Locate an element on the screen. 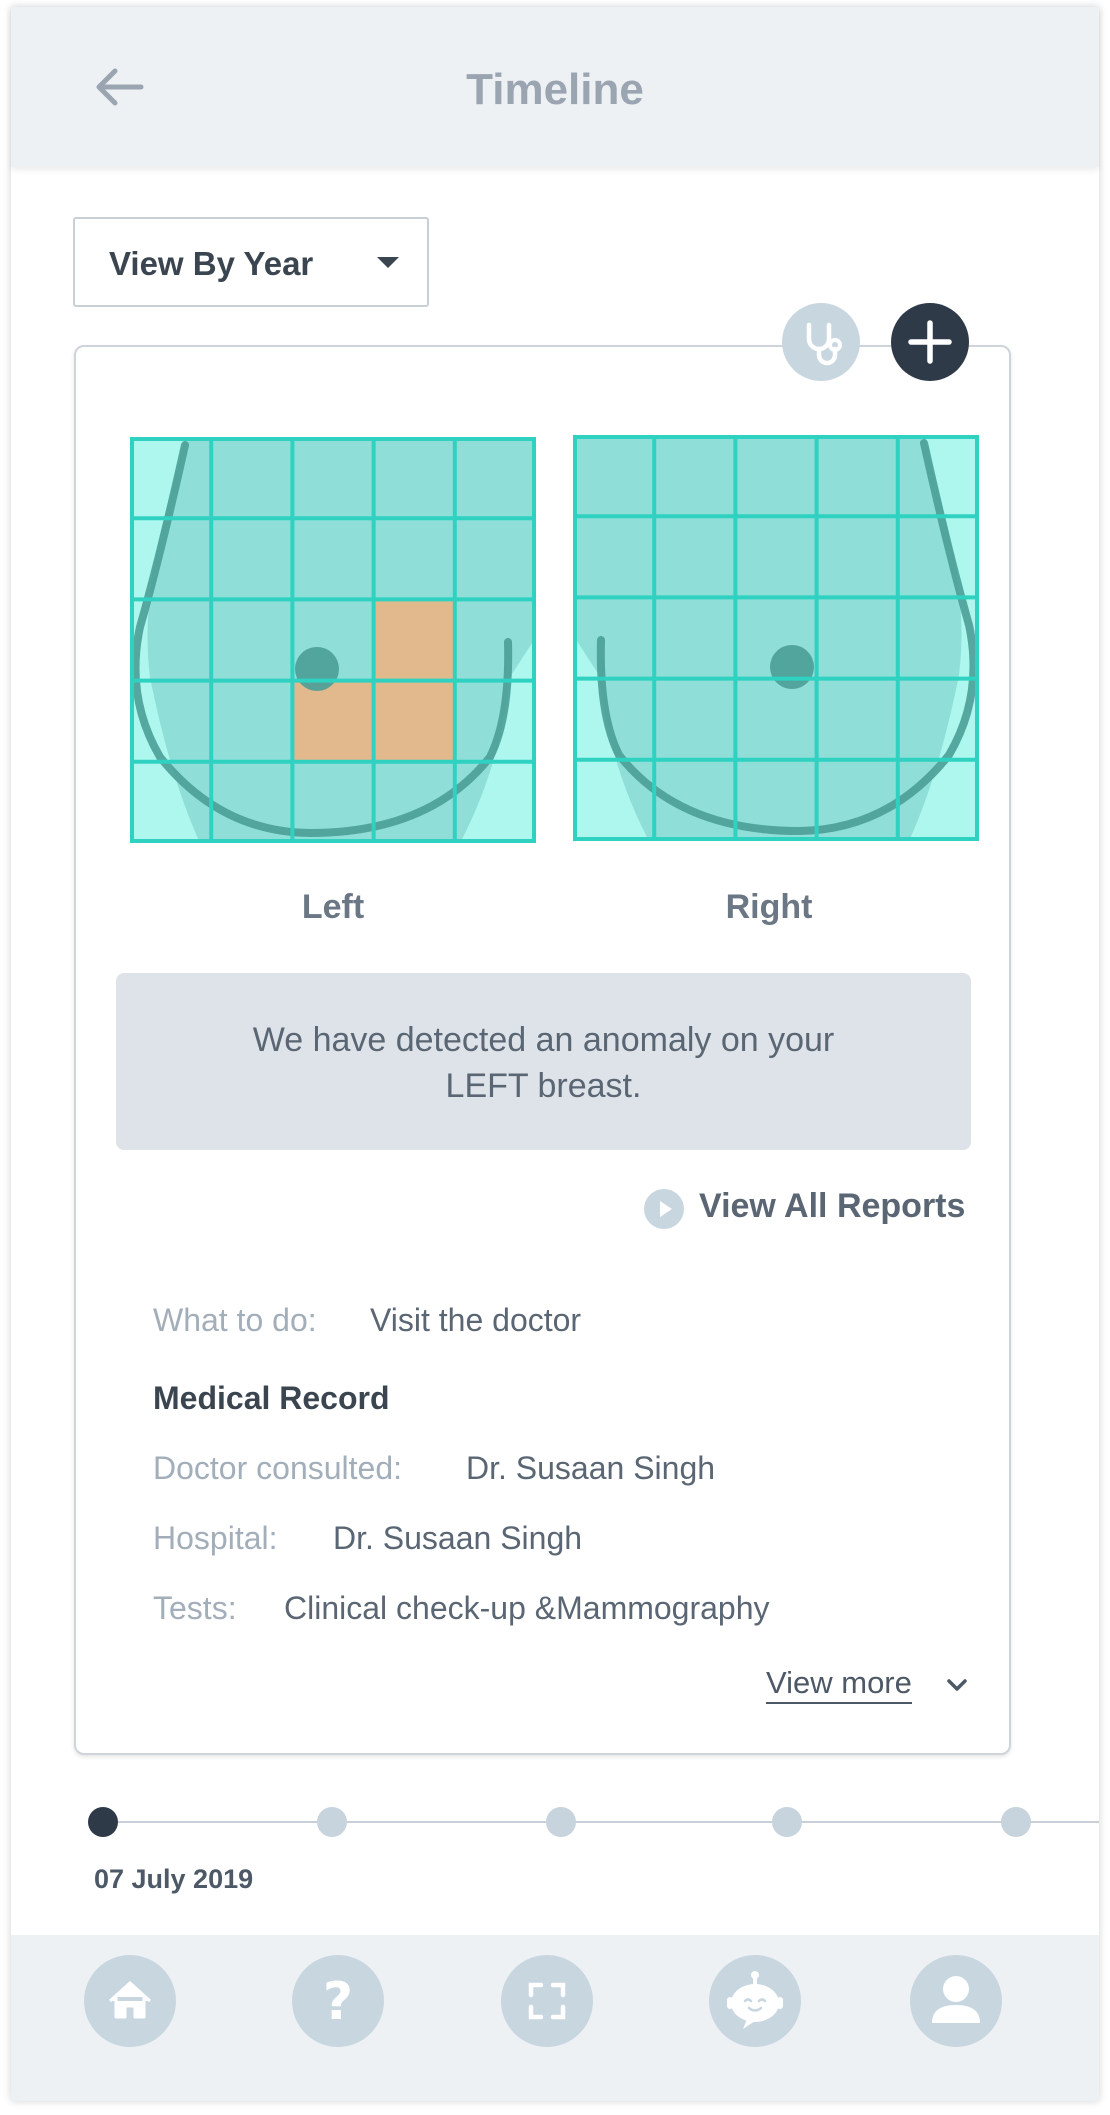 This screenshot has width=1110, height=2115. timeline-date: 07 July 2019 is located at coordinates (174, 1879).